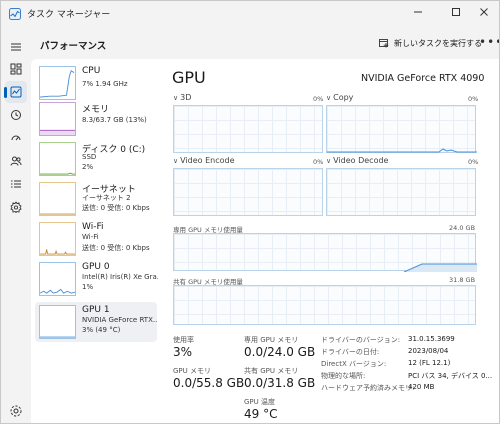  I want to click on engine-selector-copy: ∨ Copy, so click(339, 97).